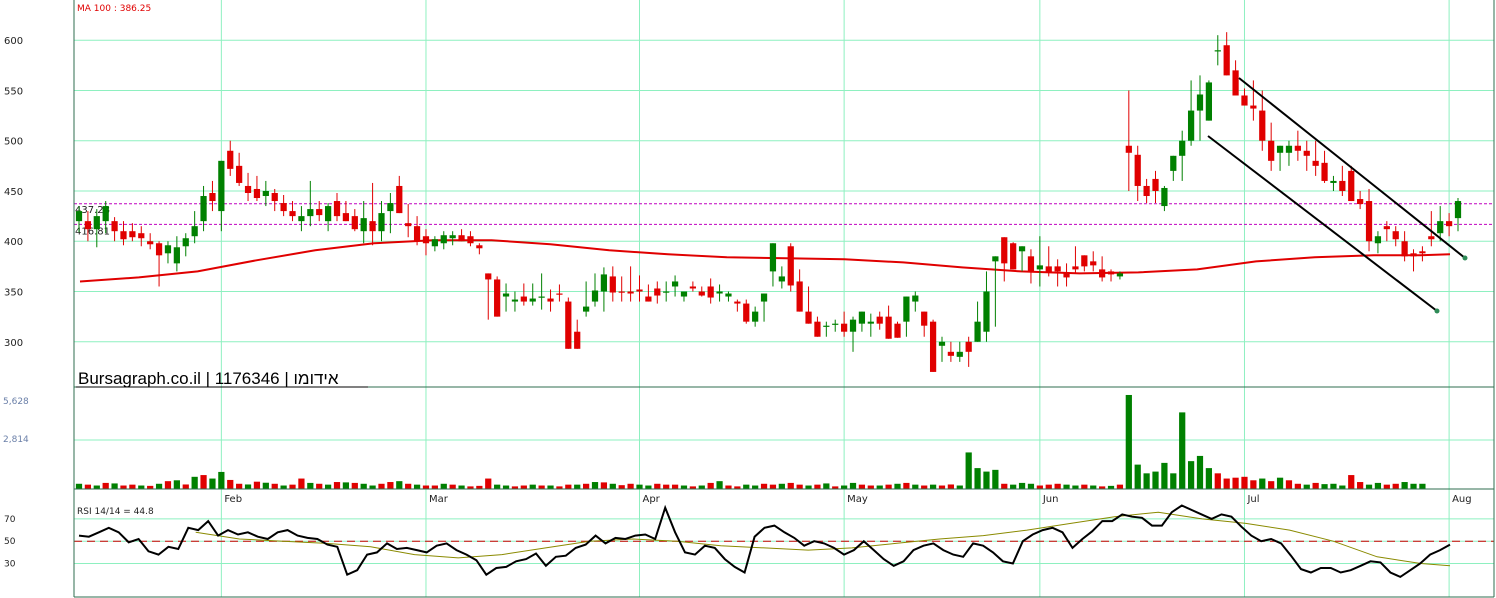 This screenshot has height=598, width=1496. I want to click on month-label-may: May, so click(857, 499).